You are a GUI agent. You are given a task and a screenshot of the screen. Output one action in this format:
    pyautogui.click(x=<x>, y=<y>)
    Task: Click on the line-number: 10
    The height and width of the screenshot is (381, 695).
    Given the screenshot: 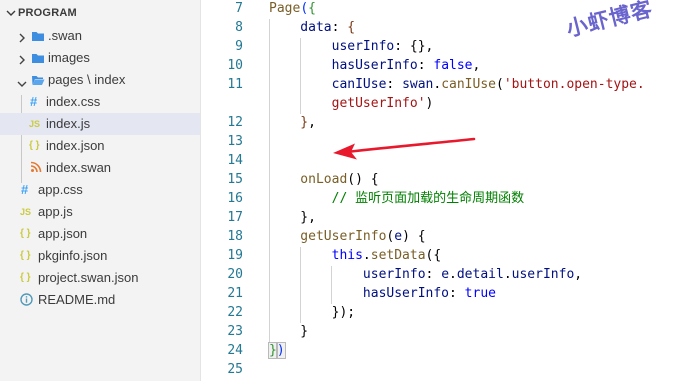 What is the action you would take?
    pyautogui.click(x=235, y=65)
    